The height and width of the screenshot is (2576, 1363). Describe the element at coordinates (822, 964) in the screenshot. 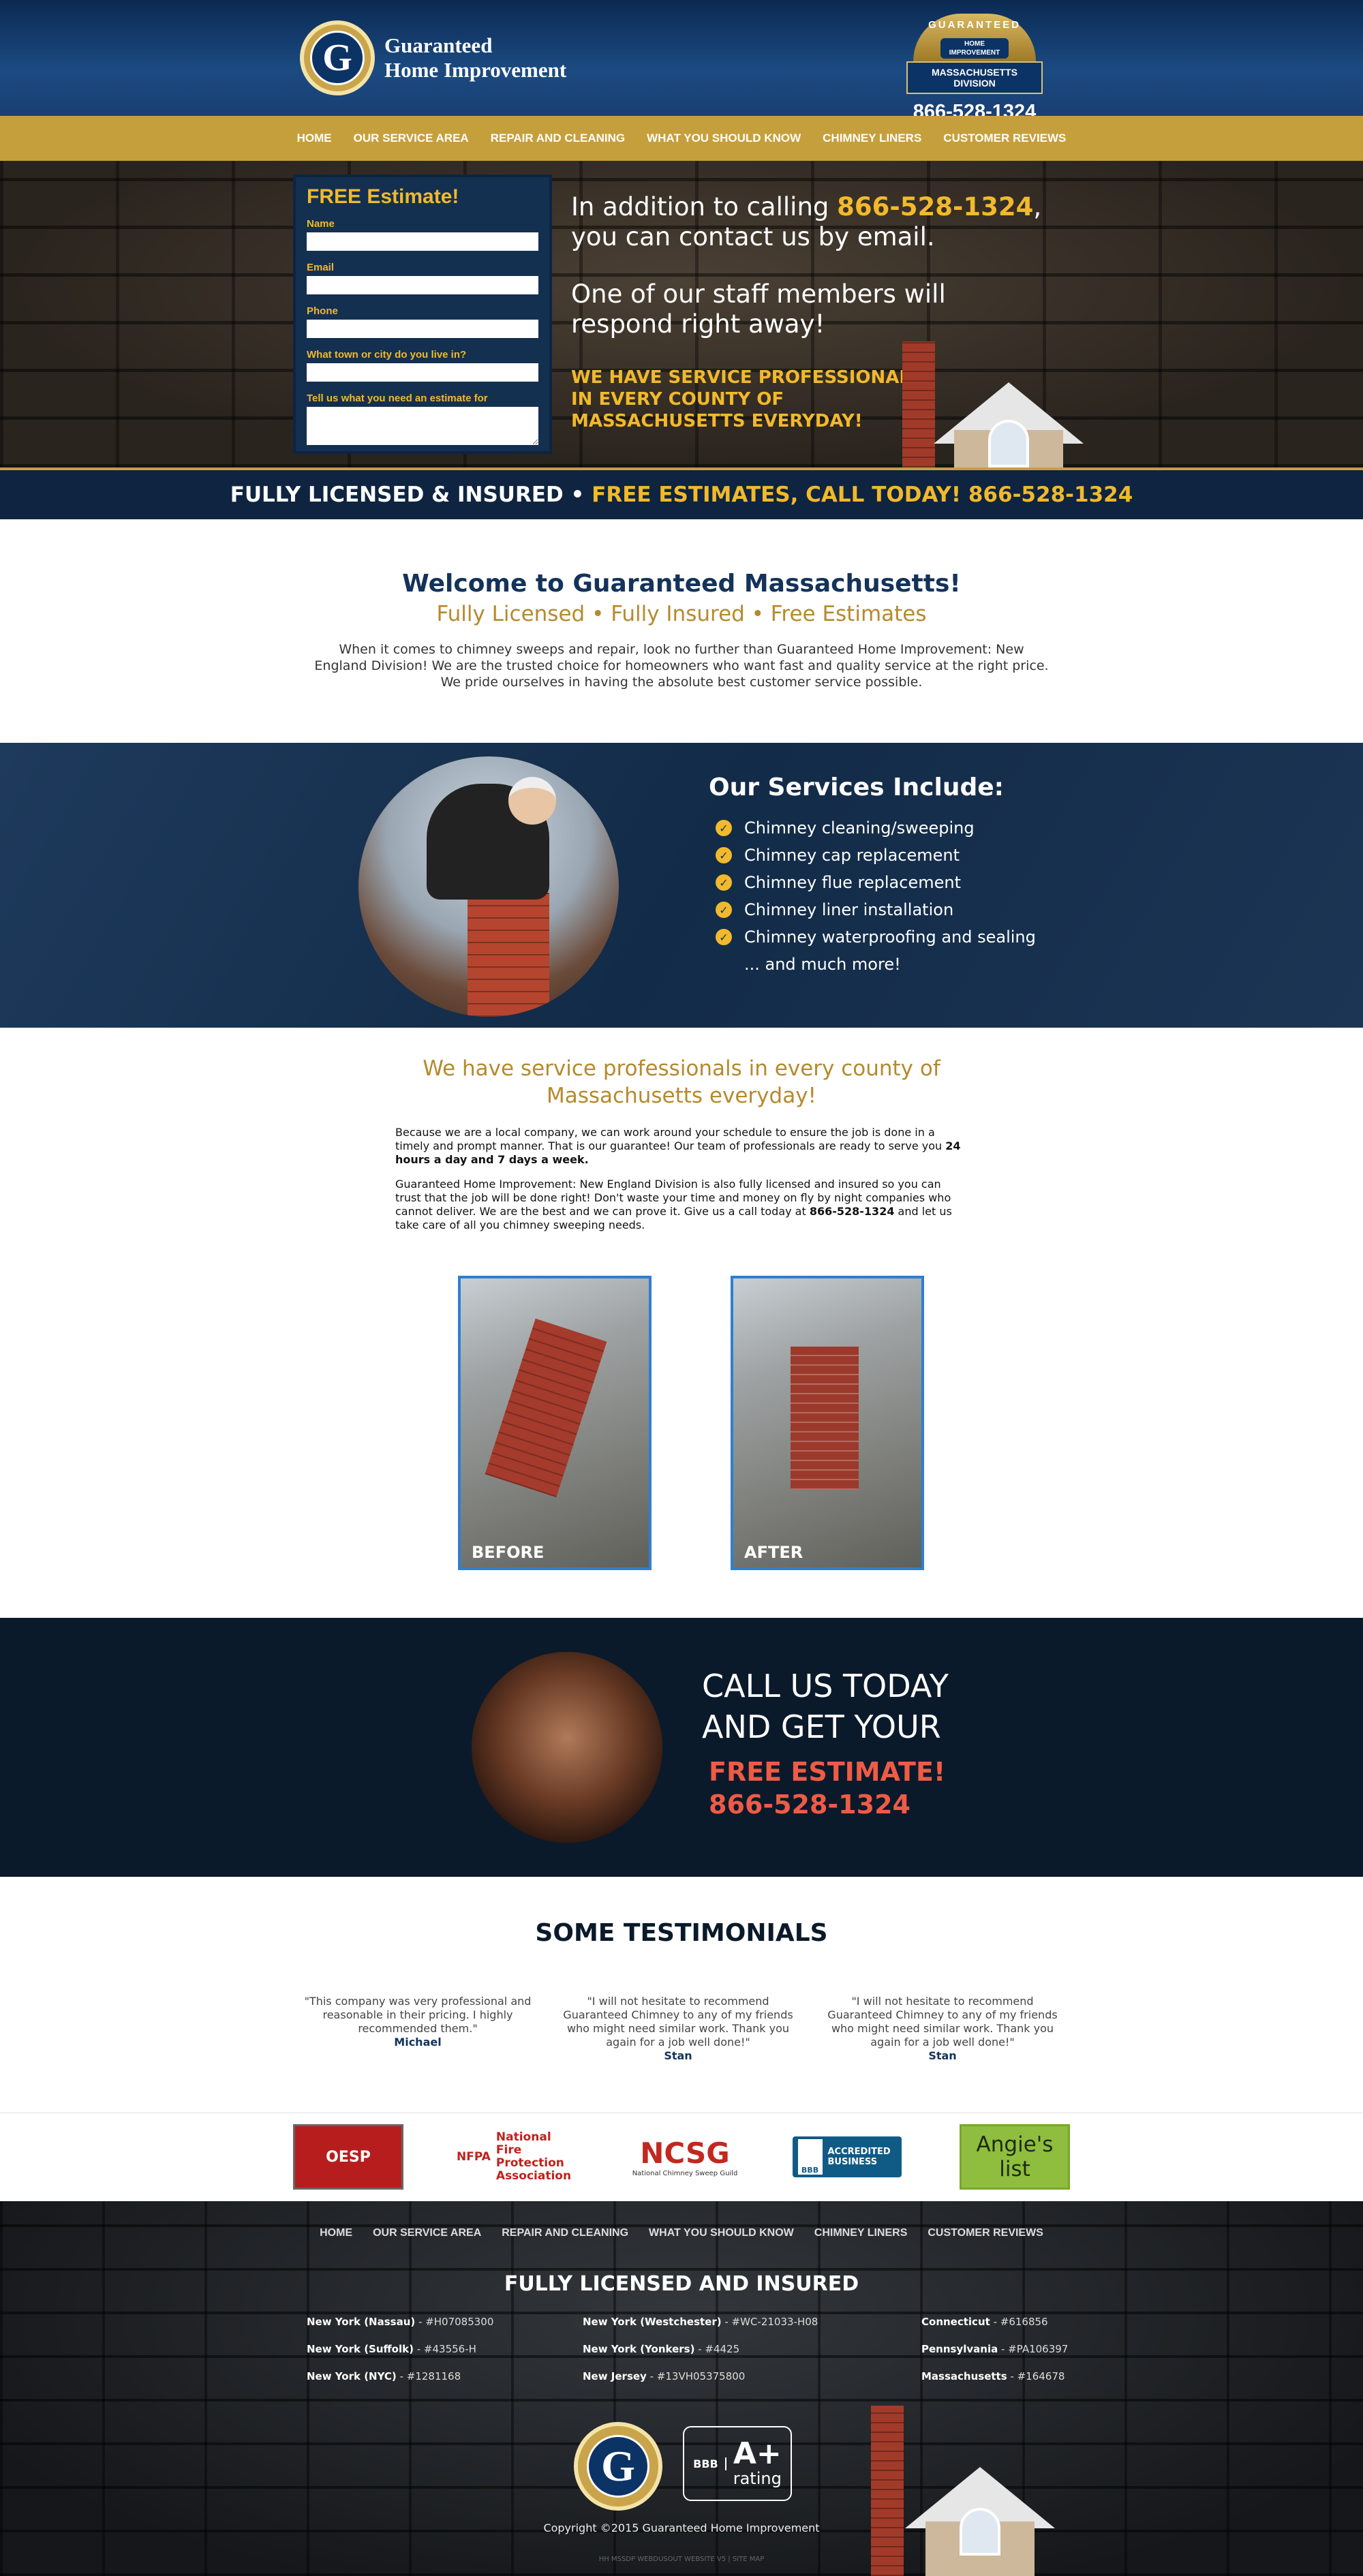

I see `services-more: ... and much more!` at that location.